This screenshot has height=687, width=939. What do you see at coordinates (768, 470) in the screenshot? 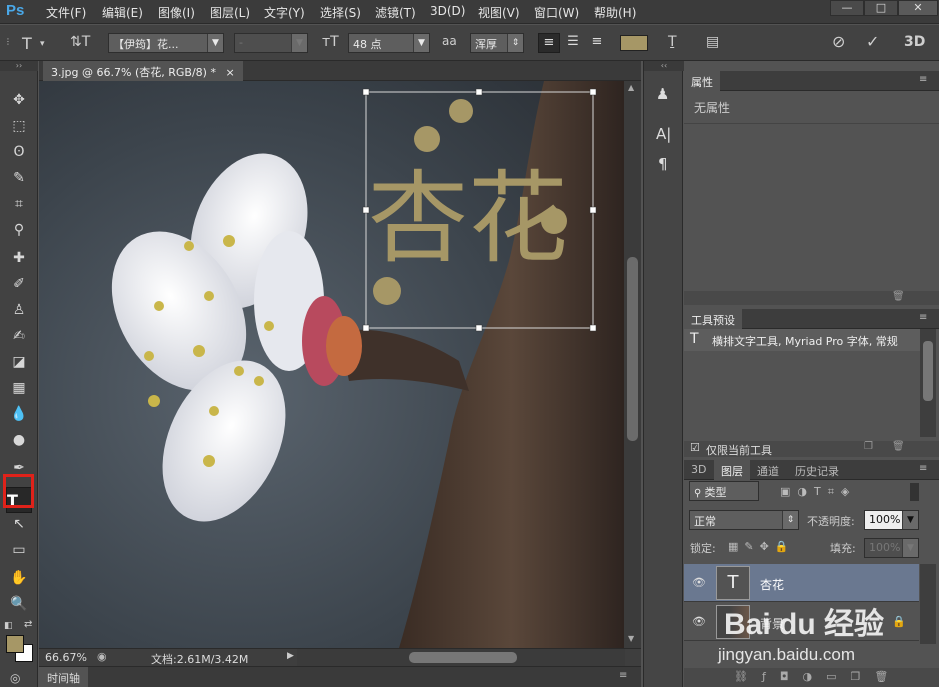
I see `tab-channels: 通道` at bounding box center [768, 470].